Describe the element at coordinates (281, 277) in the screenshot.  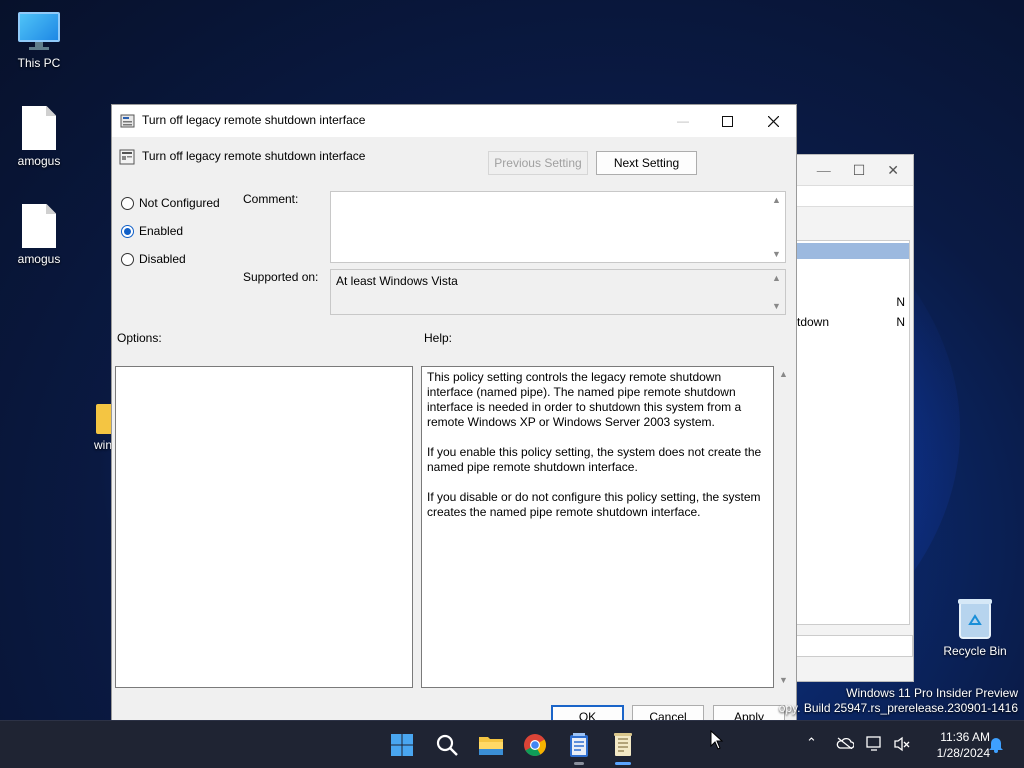
I see `supported-on-label: Supported on:` at that location.